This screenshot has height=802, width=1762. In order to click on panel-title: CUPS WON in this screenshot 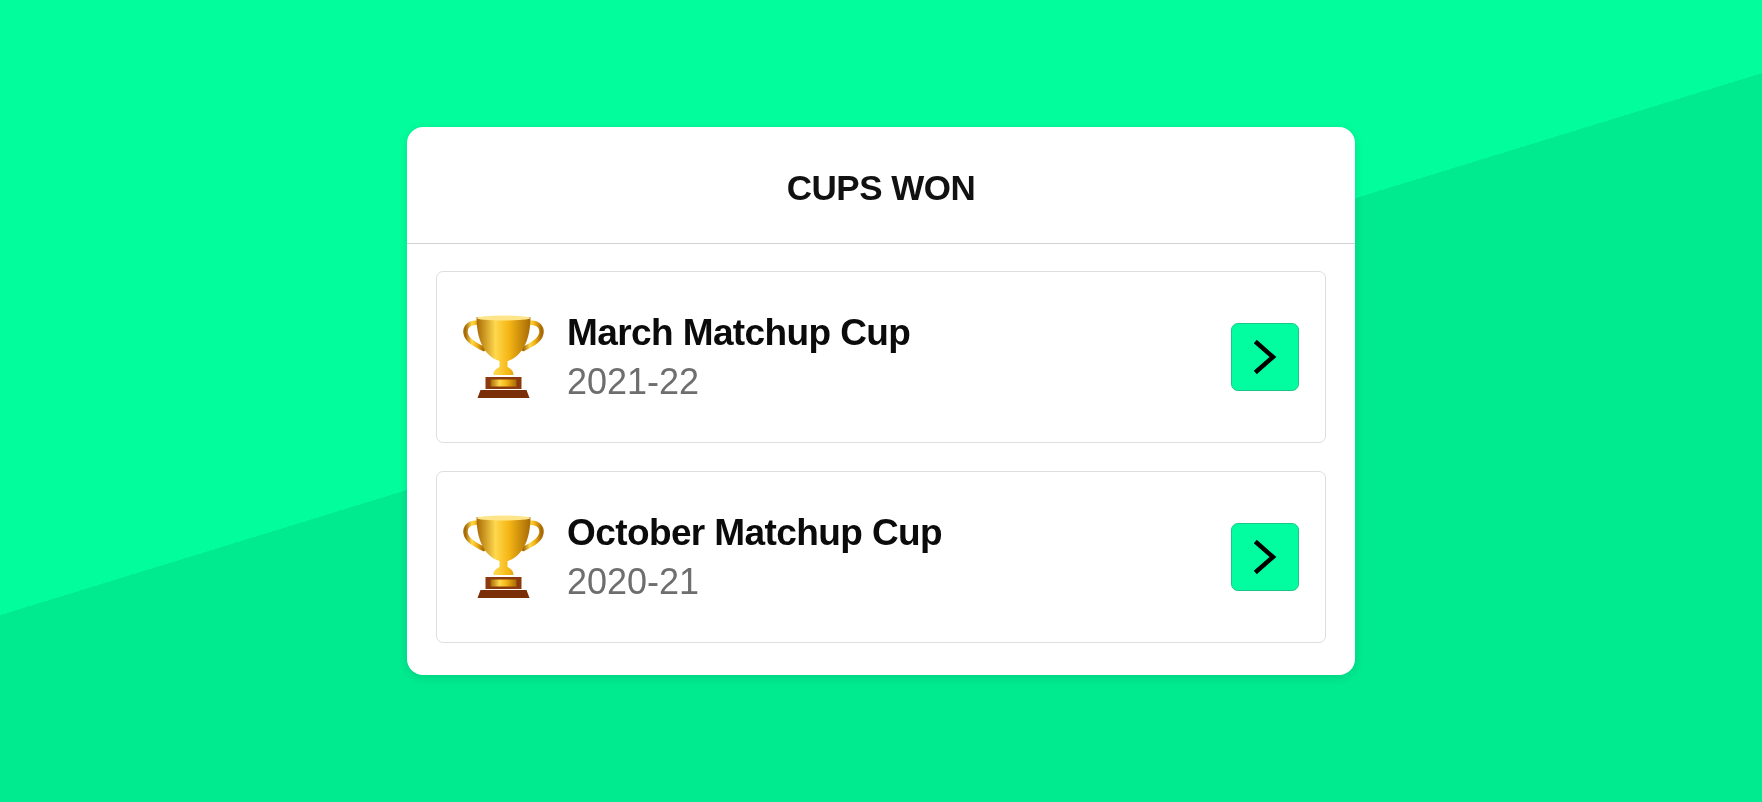, I will do `click(881, 187)`.